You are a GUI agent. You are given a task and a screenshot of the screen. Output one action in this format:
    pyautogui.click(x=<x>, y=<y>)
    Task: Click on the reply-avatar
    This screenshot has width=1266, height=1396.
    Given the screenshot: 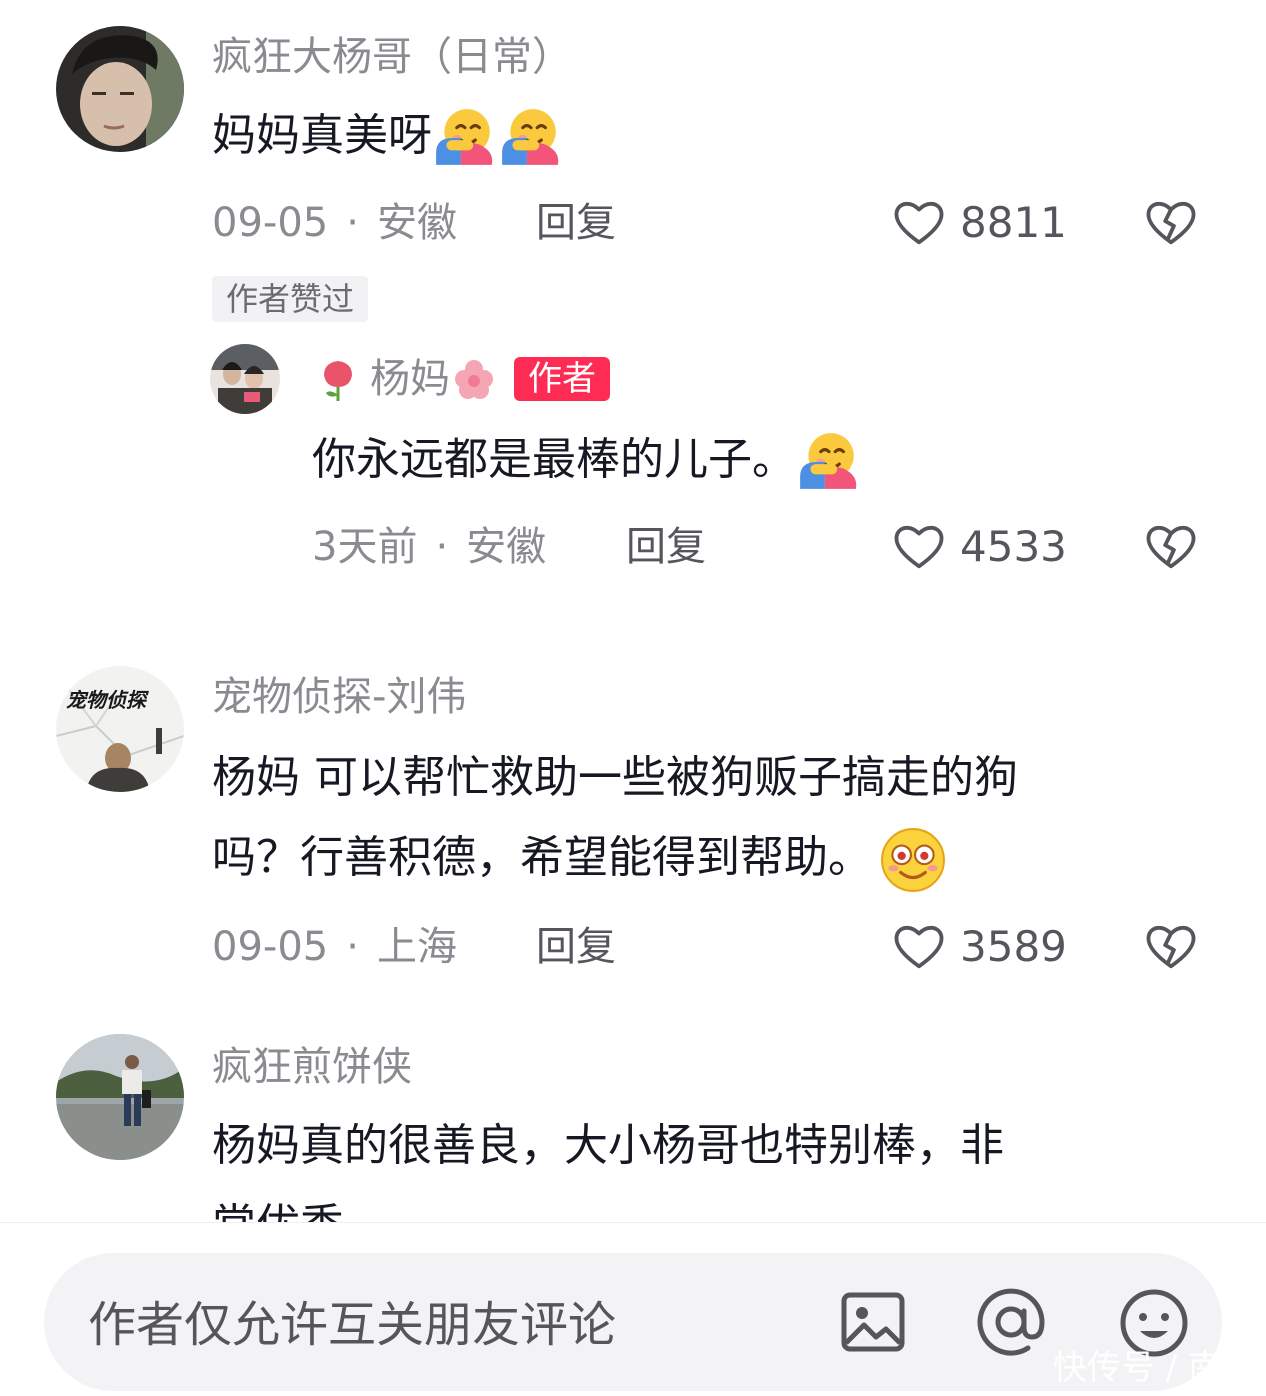 What is the action you would take?
    pyautogui.click(x=245, y=379)
    